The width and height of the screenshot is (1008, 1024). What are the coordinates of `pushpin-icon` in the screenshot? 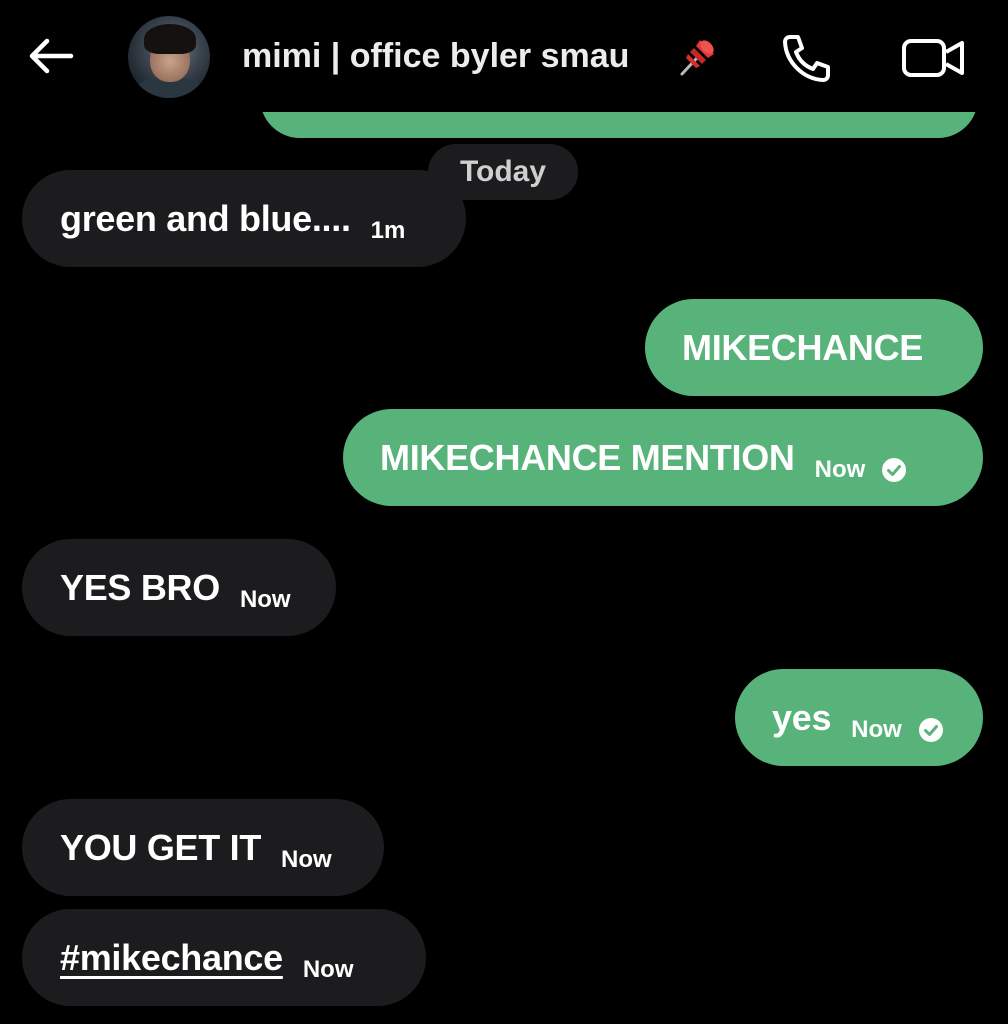 It's located at (697, 58).